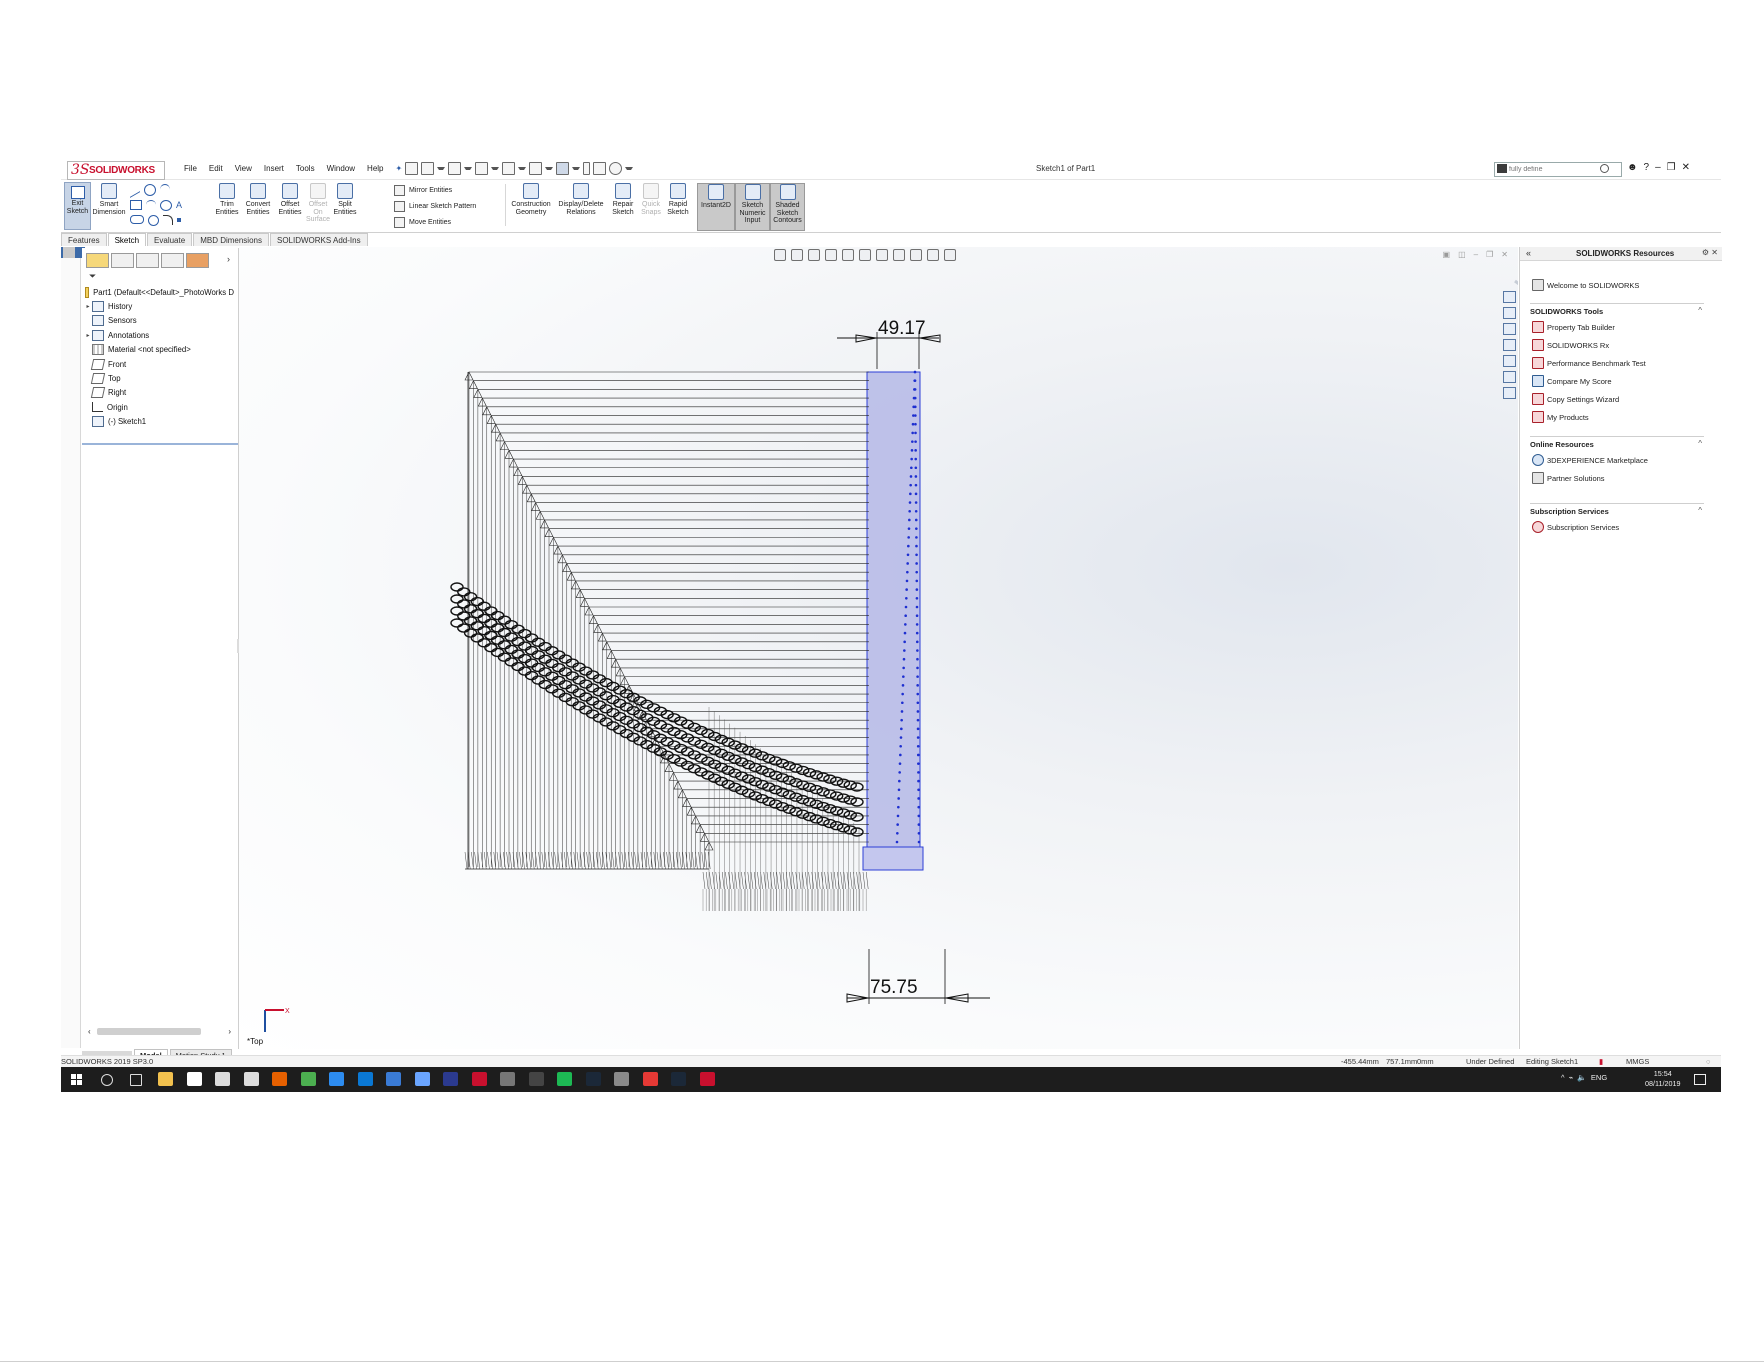 Image resolution: width=1764 pixels, height=1366 pixels. I want to click on solidworks-logo: 3S SOLIDWORKS, so click(116, 170).